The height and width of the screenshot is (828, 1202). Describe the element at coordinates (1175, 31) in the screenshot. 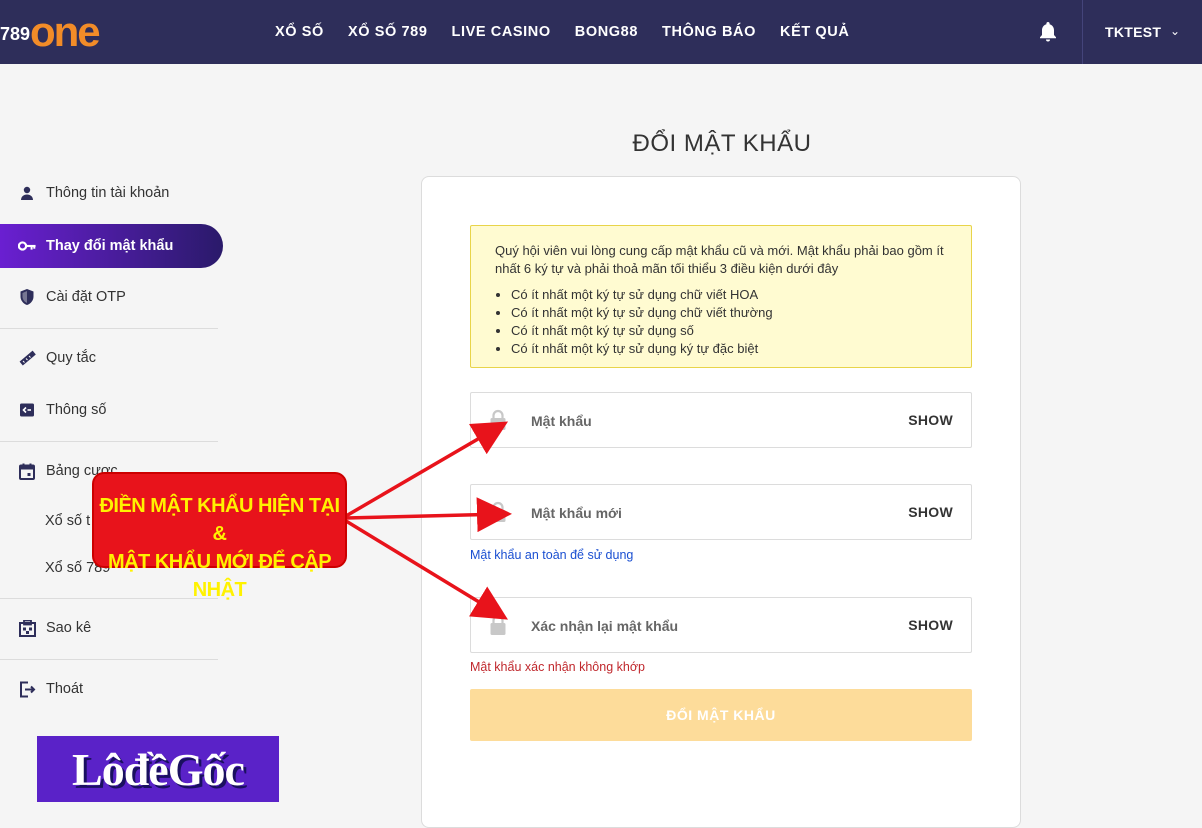

I see `chevron-down-icon: ⌄` at that location.